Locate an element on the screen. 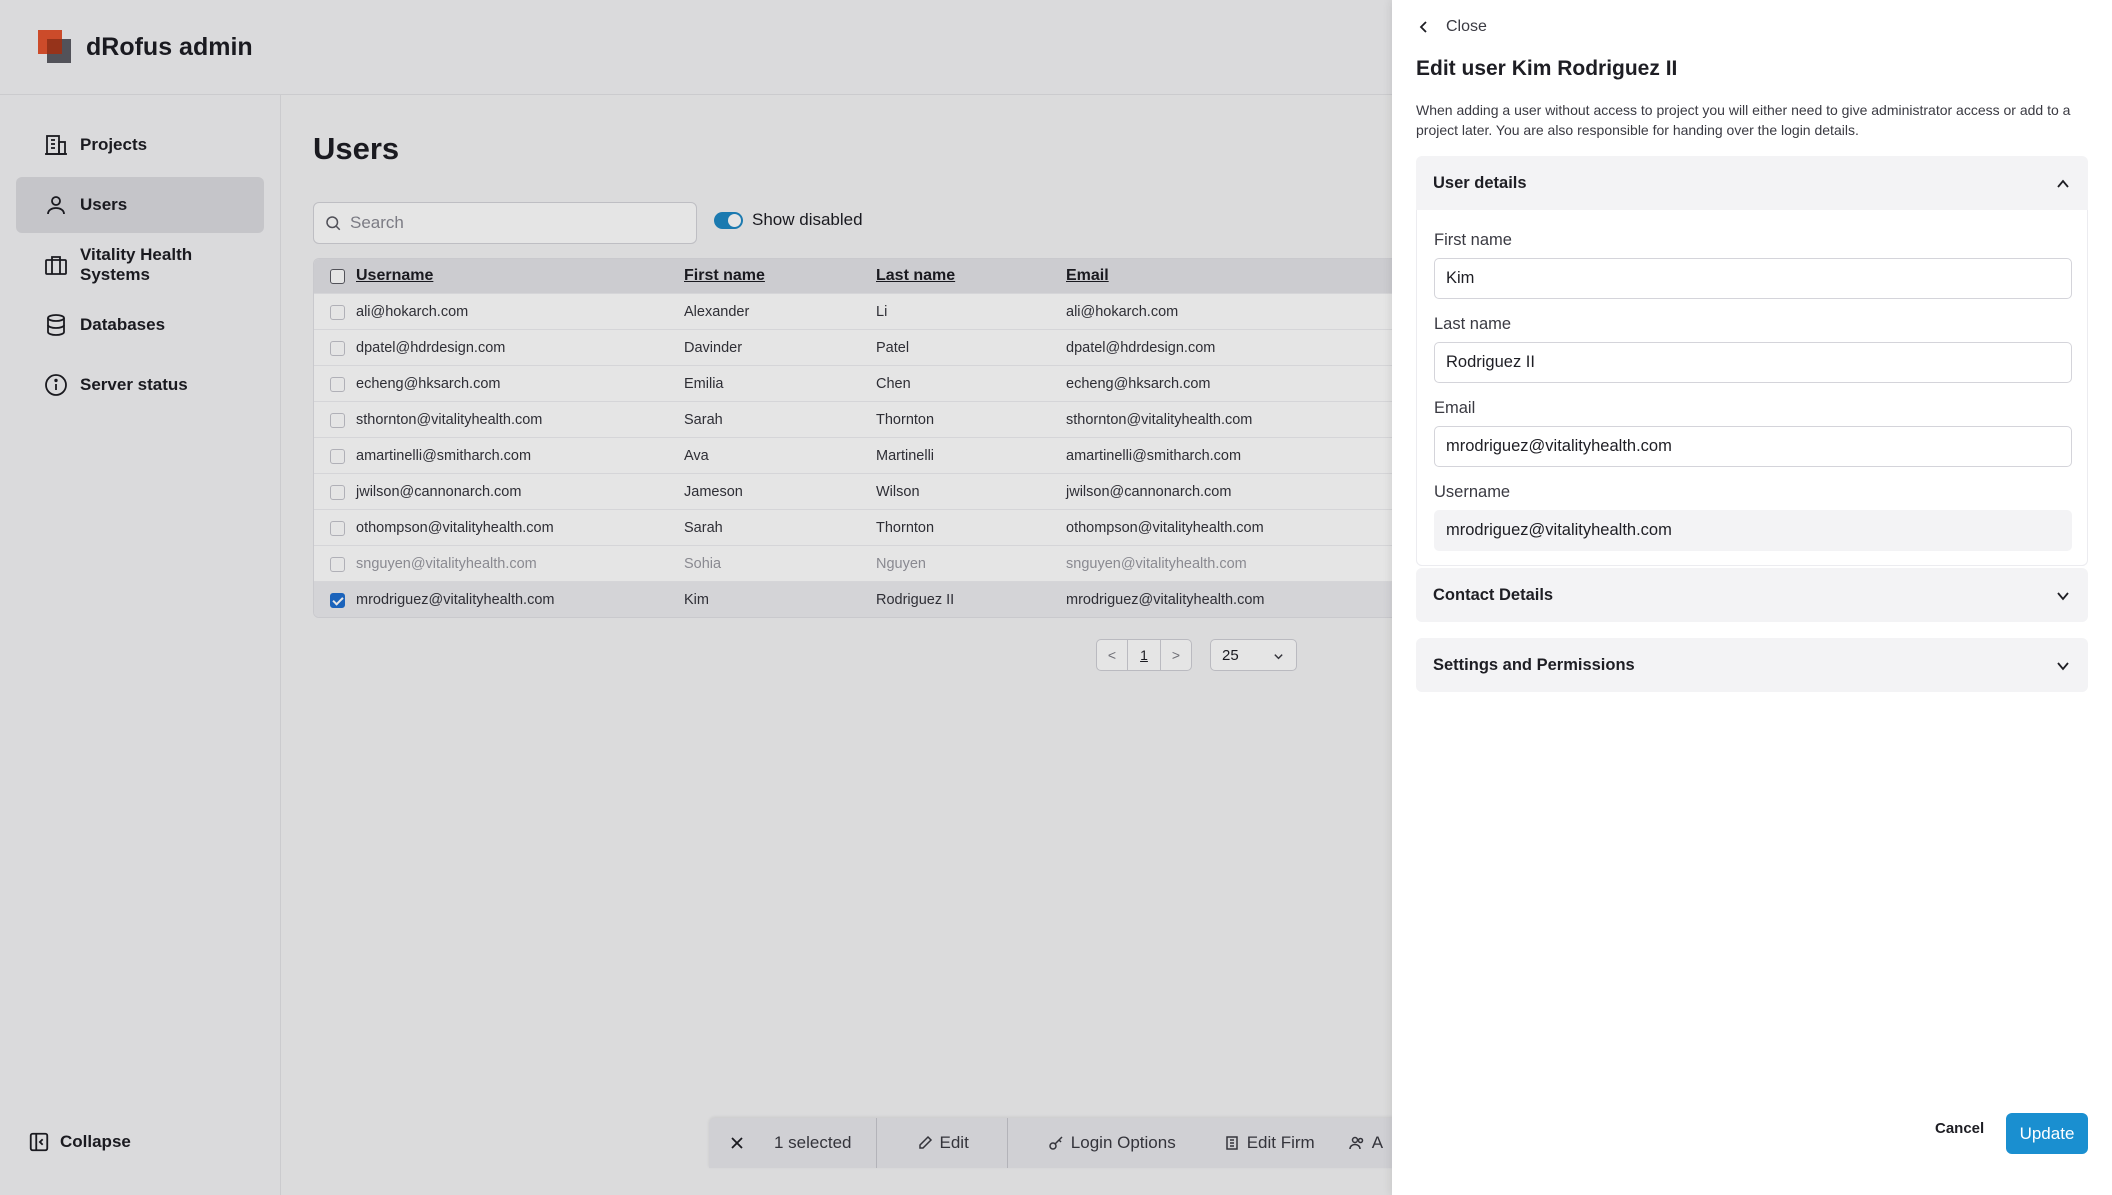  contact-details-header: Contact Details is located at coordinates (1752, 595).